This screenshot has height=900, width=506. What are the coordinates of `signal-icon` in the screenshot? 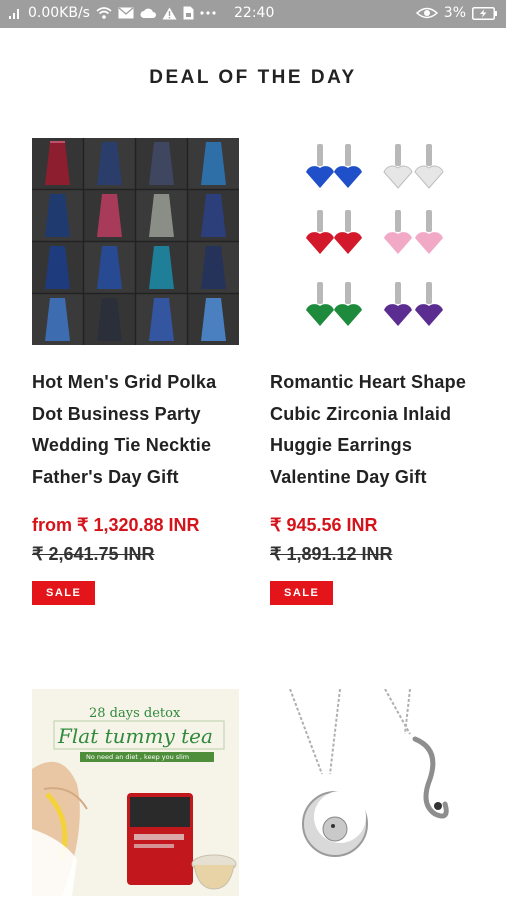 It's located at (15, 13).